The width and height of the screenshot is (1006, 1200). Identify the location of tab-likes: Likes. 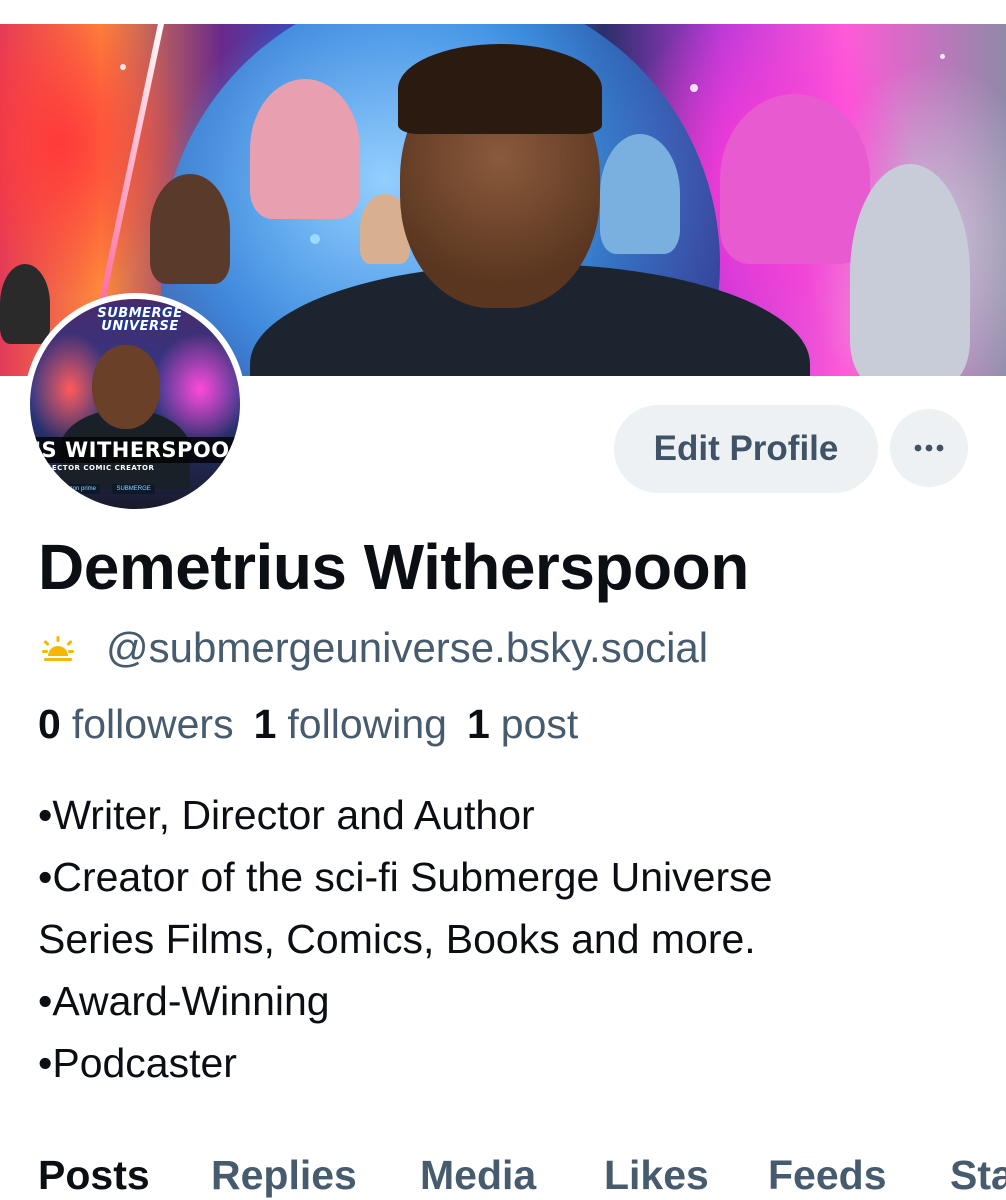
(656, 1175).